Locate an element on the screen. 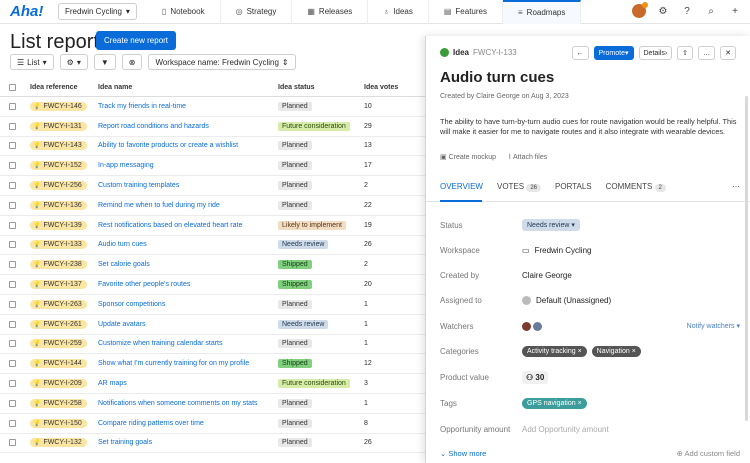  tab-votes: VOTES 26 is located at coordinates (519, 187).